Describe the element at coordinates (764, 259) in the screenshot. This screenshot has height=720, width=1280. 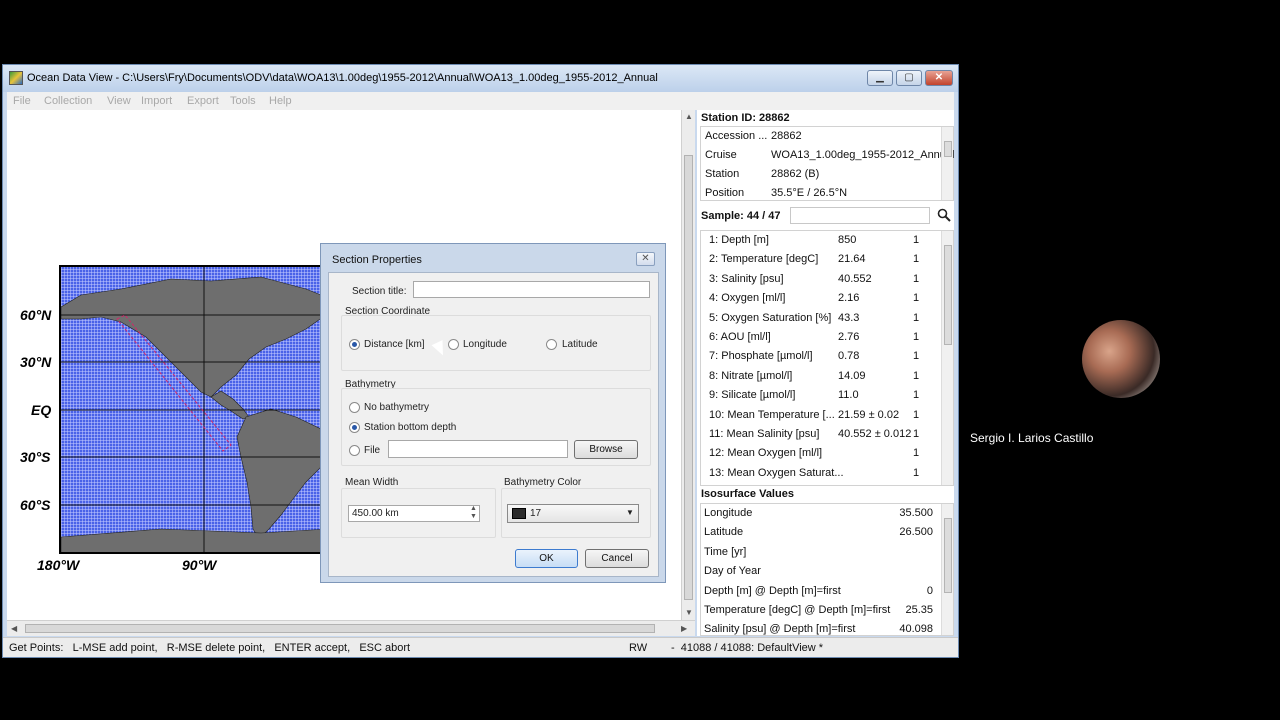
I see `sample-var-name: 2: Temperature [degC]` at that location.